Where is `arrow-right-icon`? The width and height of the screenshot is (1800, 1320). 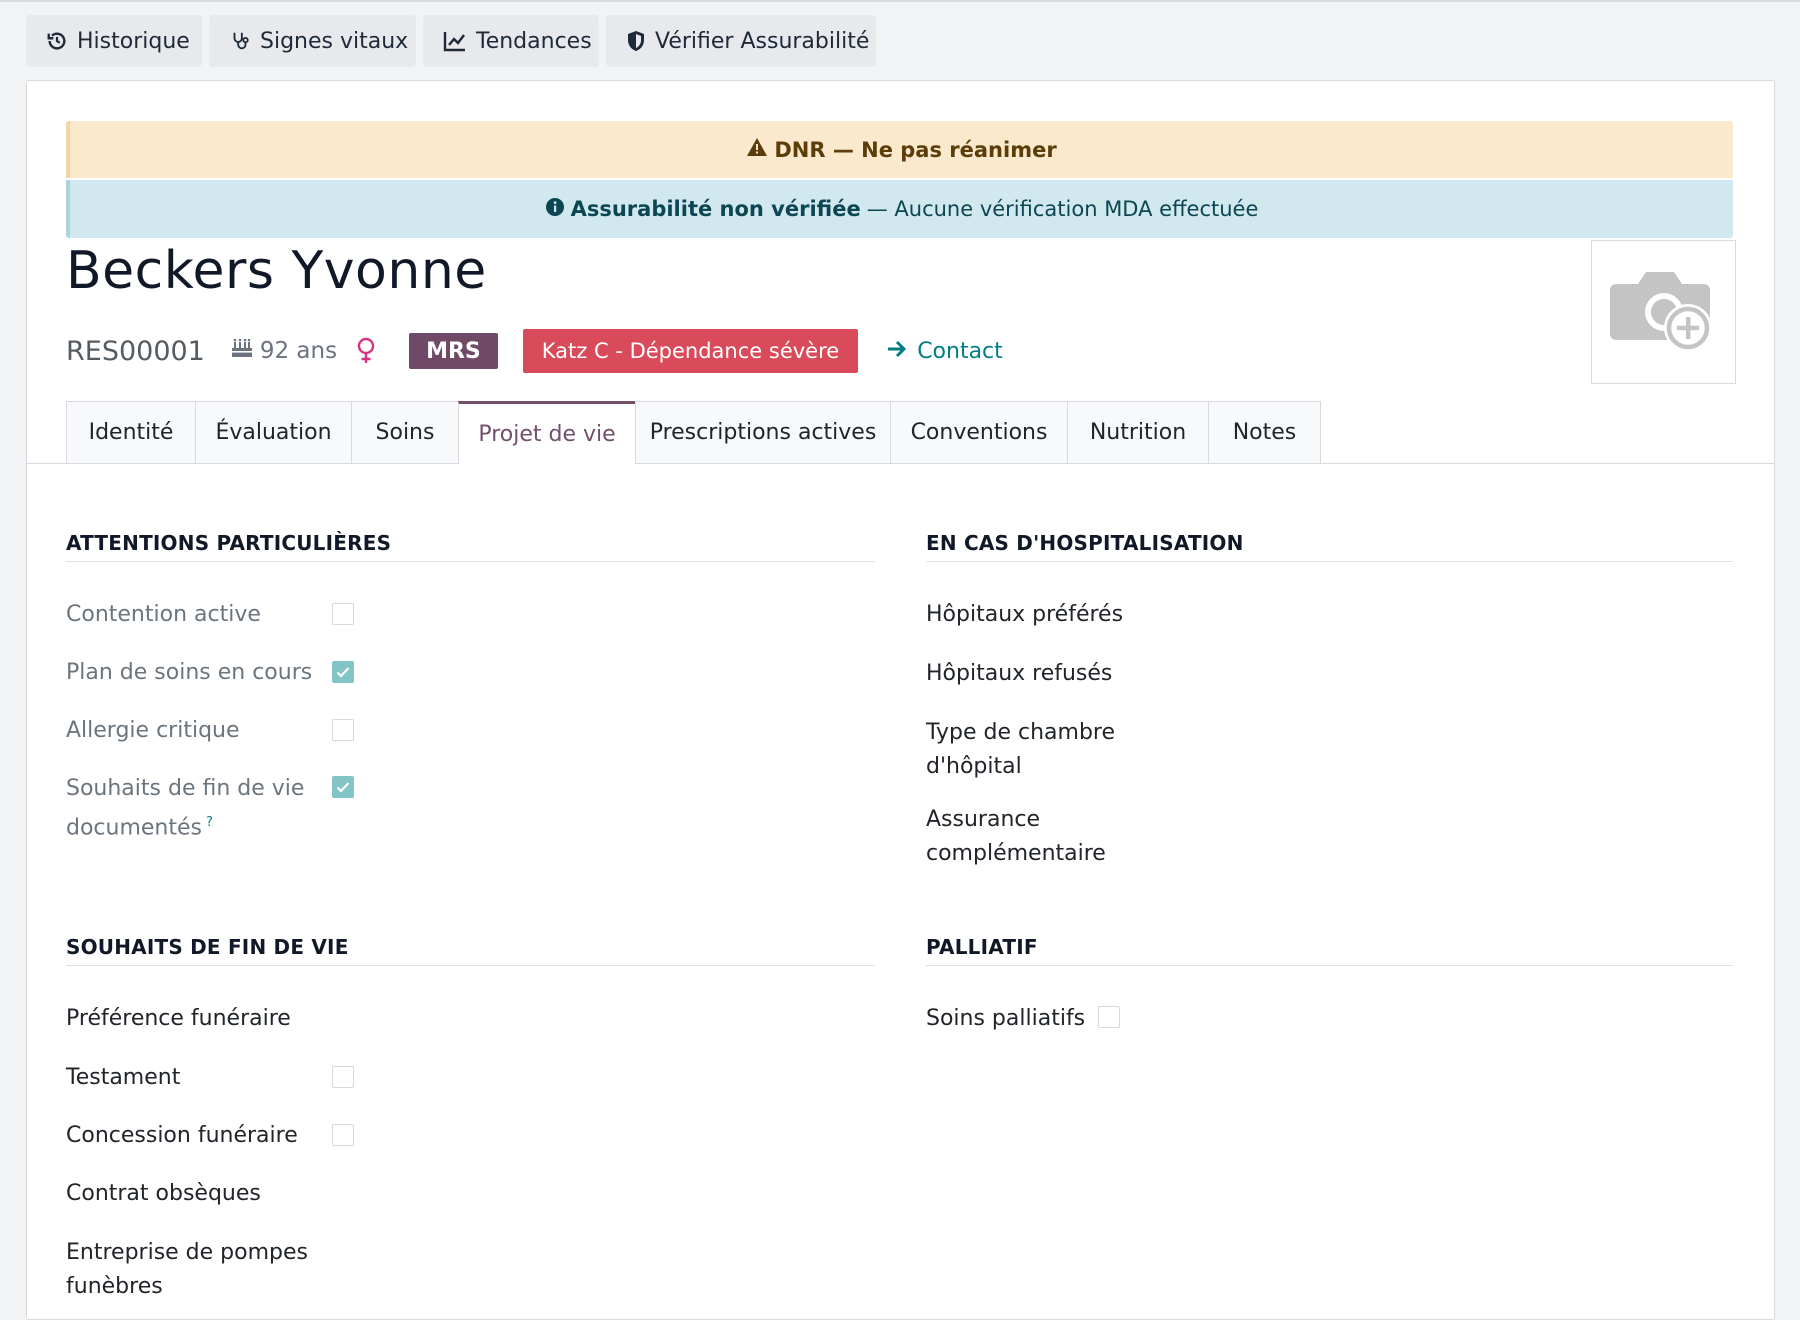
arrow-right-icon is located at coordinates (897, 351).